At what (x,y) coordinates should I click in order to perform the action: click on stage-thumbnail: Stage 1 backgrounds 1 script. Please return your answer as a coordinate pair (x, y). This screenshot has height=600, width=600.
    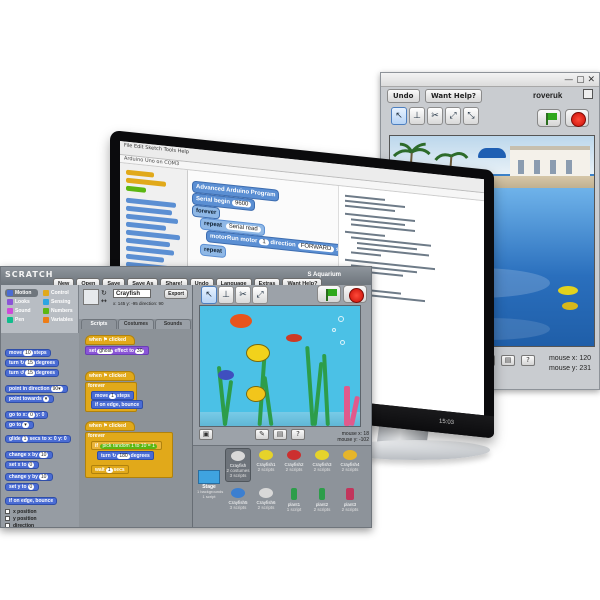
    Looking at the image, I should click on (210, 486).